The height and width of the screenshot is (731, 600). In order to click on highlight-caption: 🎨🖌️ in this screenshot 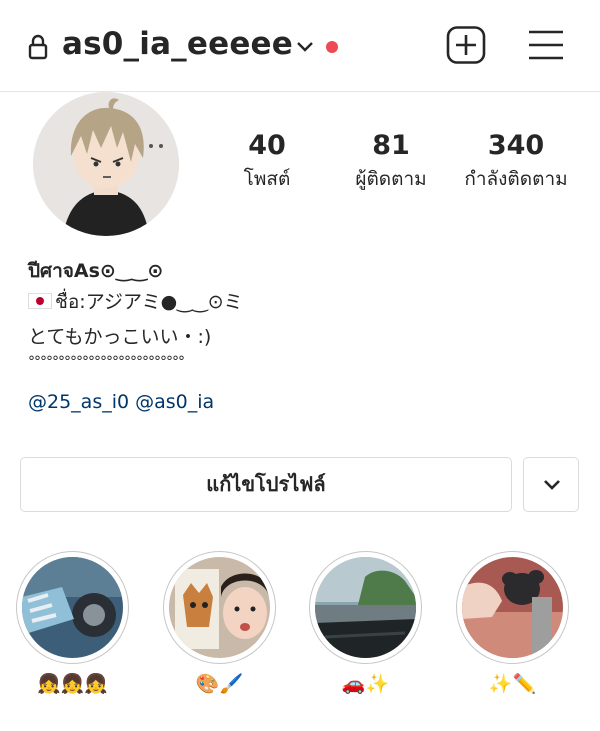, I will do `click(219, 684)`.